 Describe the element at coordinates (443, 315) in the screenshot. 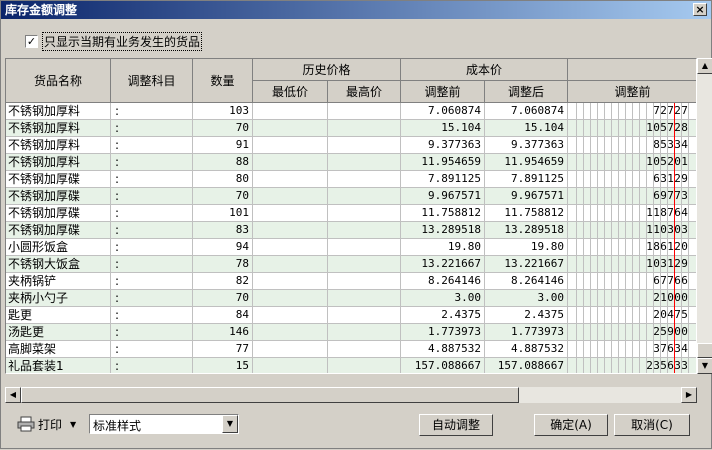

I see `cell-before: 2.4375` at that location.